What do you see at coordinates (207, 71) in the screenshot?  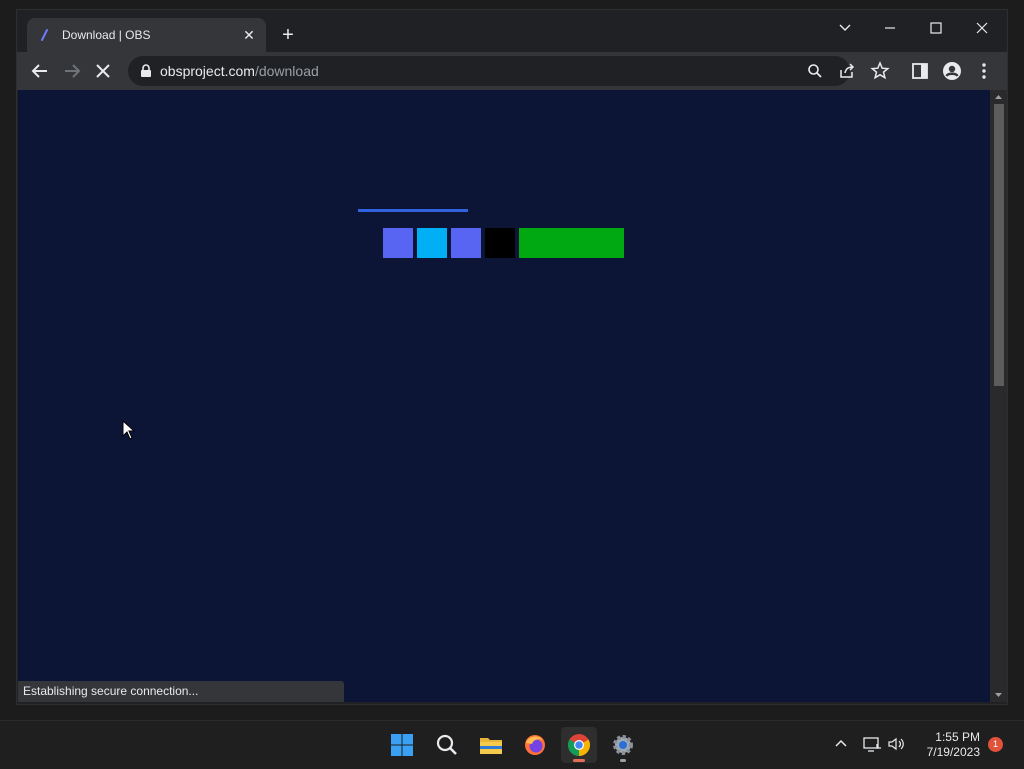 I see `url-domain: obsproject.com` at bounding box center [207, 71].